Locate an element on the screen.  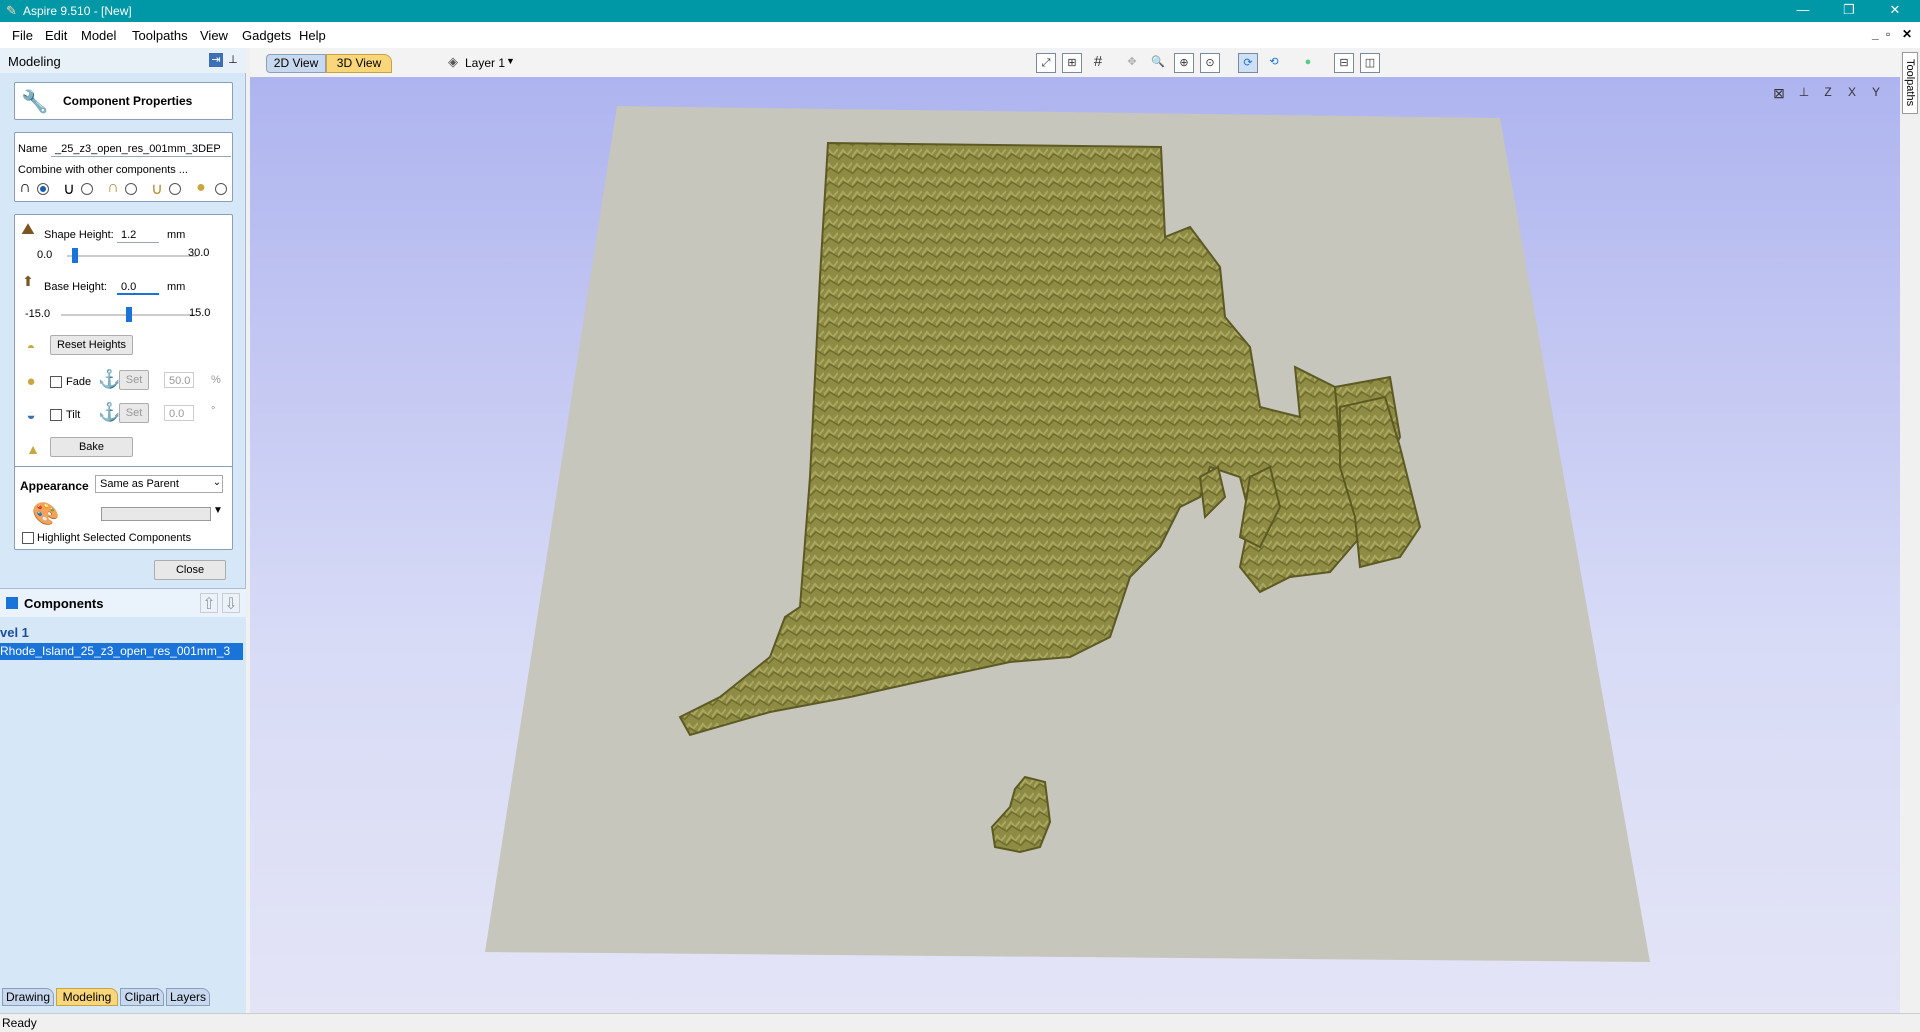
zoom-selected-icon: ⊙ is located at coordinates (1210, 63).